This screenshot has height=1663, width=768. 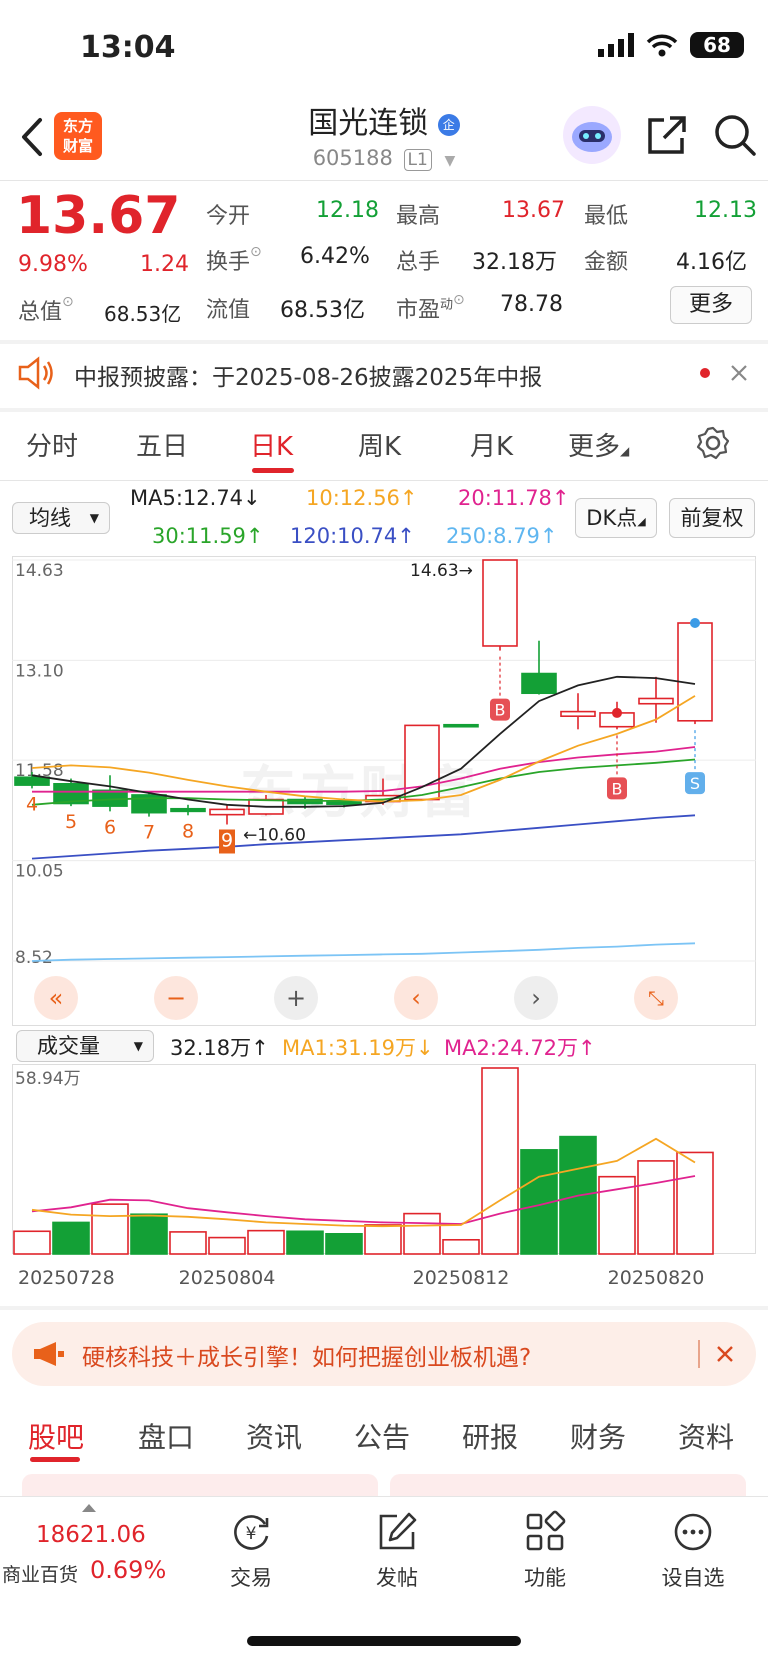 I want to click on total-value-label: 总值⊙, so click(x=46, y=309).